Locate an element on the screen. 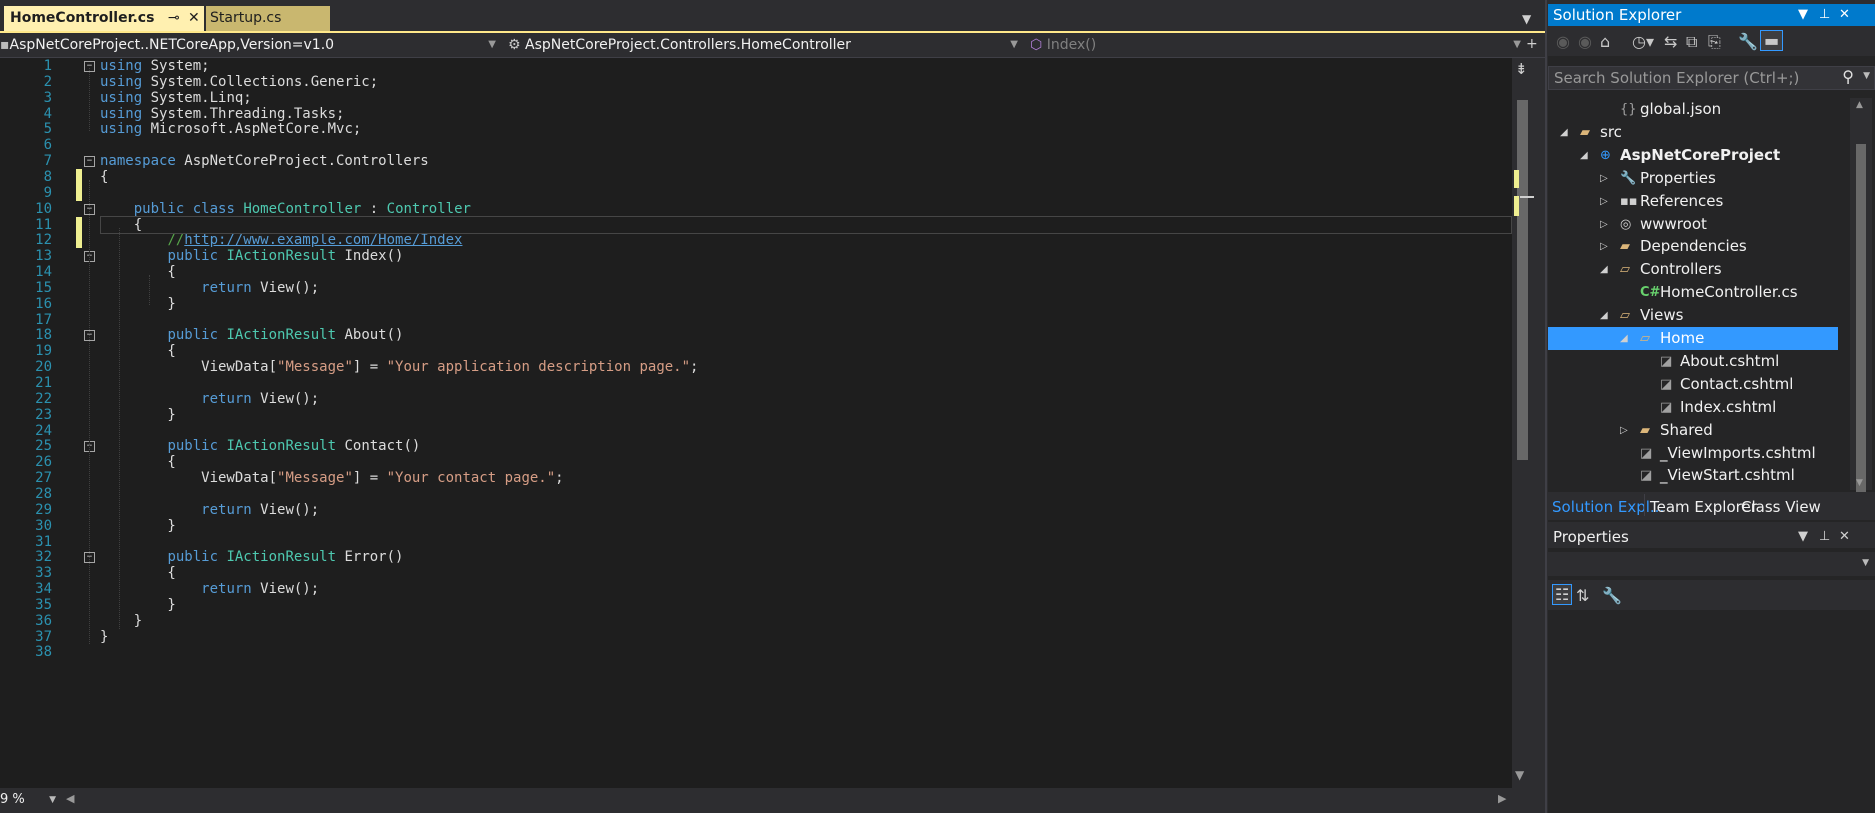 The height and width of the screenshot is (813, 1875). editor-scroll-thumb is located at coordinates (1522, 280).